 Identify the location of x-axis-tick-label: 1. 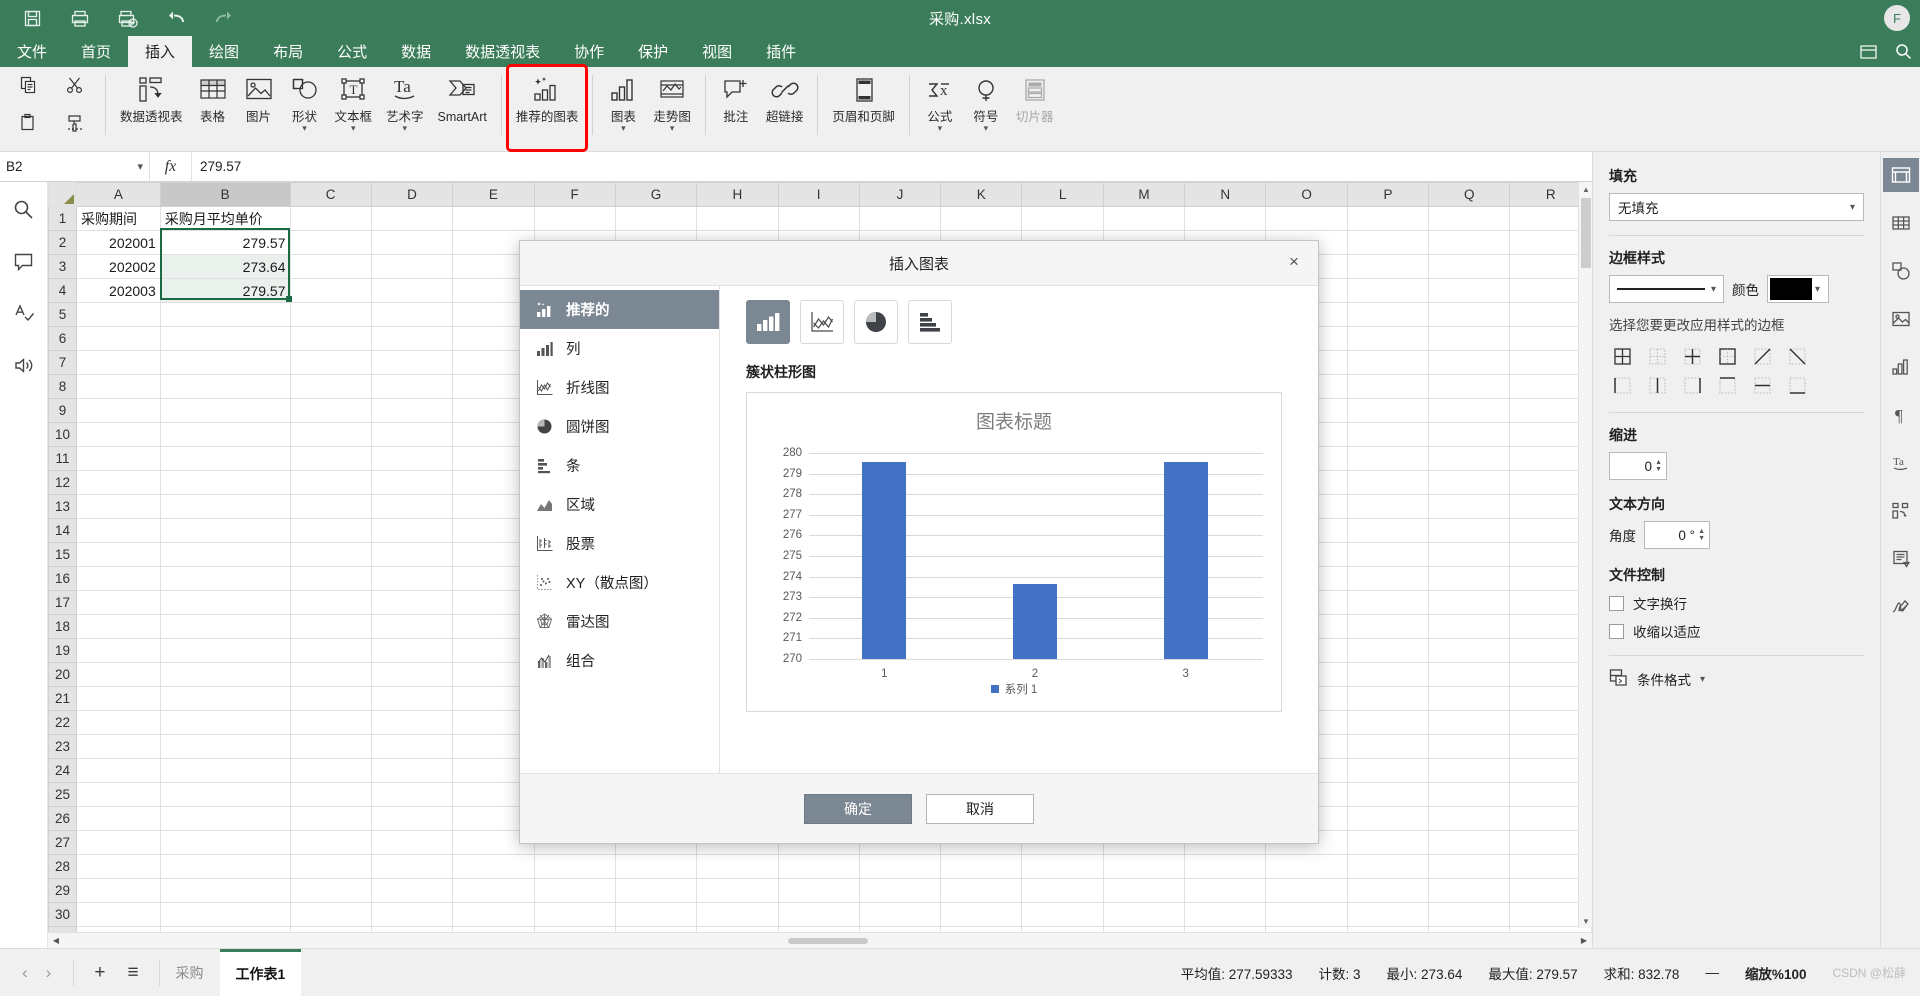
(884, 674).